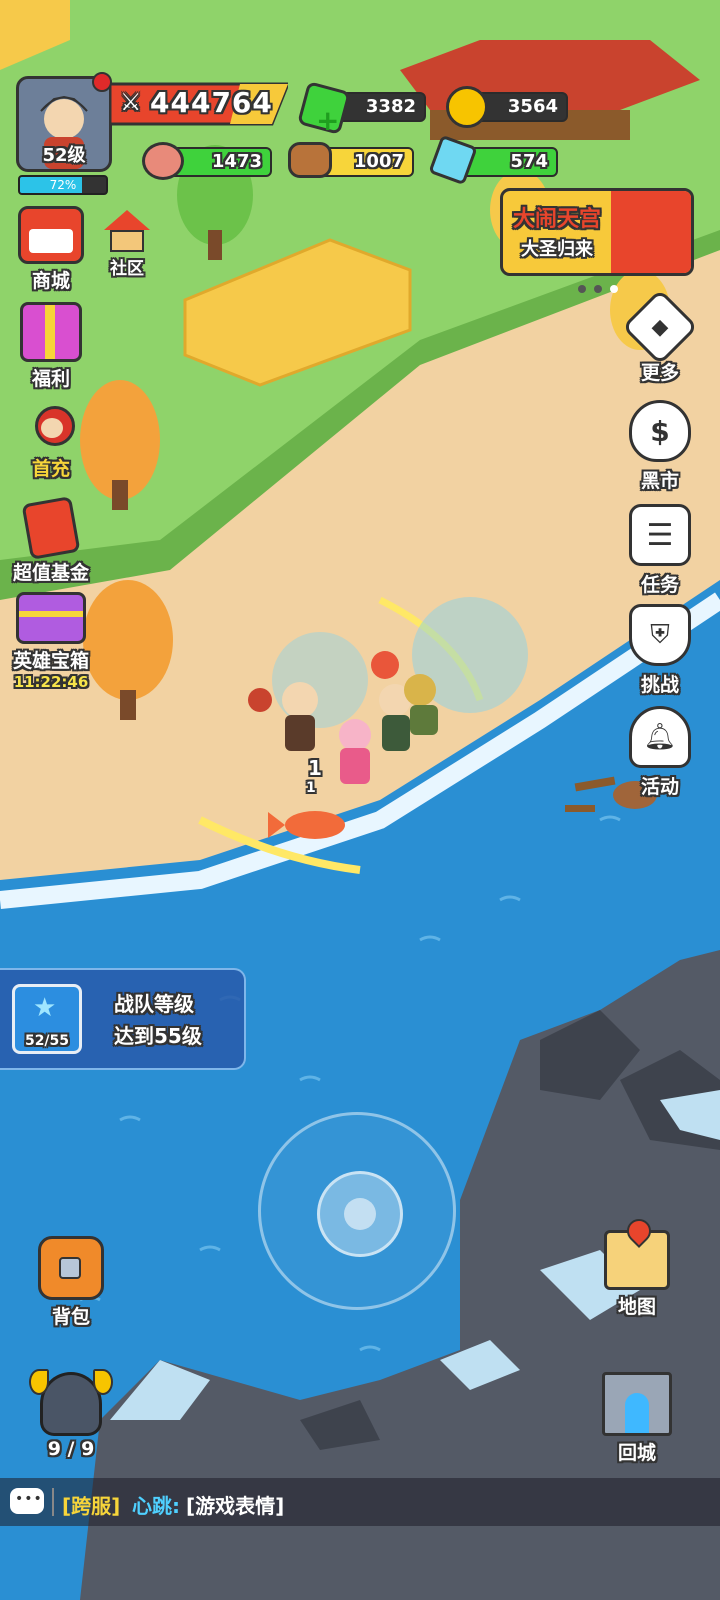  I want to click on first-charge-label: 首充, so click(50, 469).